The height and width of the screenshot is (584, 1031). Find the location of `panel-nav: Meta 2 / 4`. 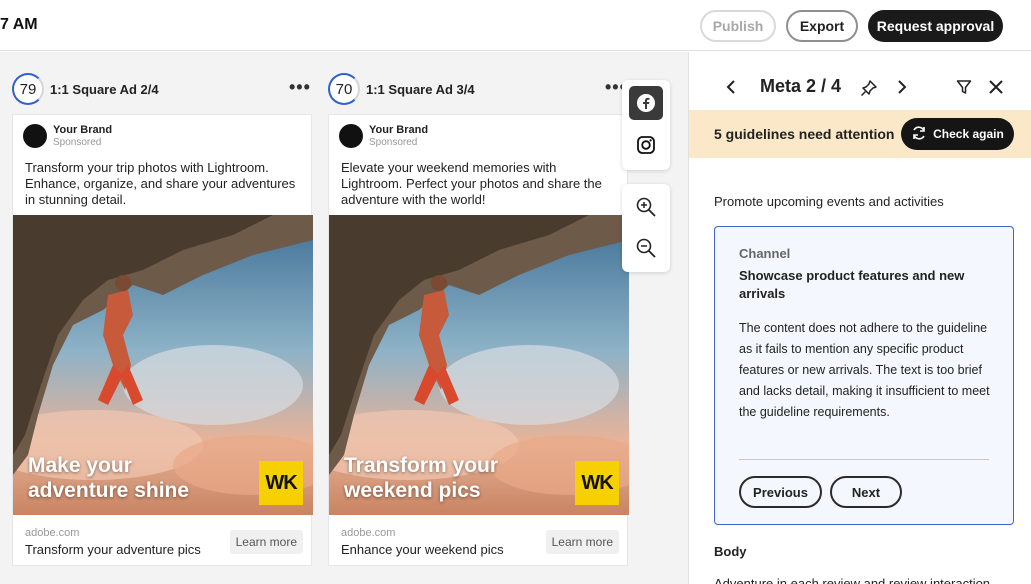

panel-nav: Meta 2 / 4 is located at coordinates (860, 81).